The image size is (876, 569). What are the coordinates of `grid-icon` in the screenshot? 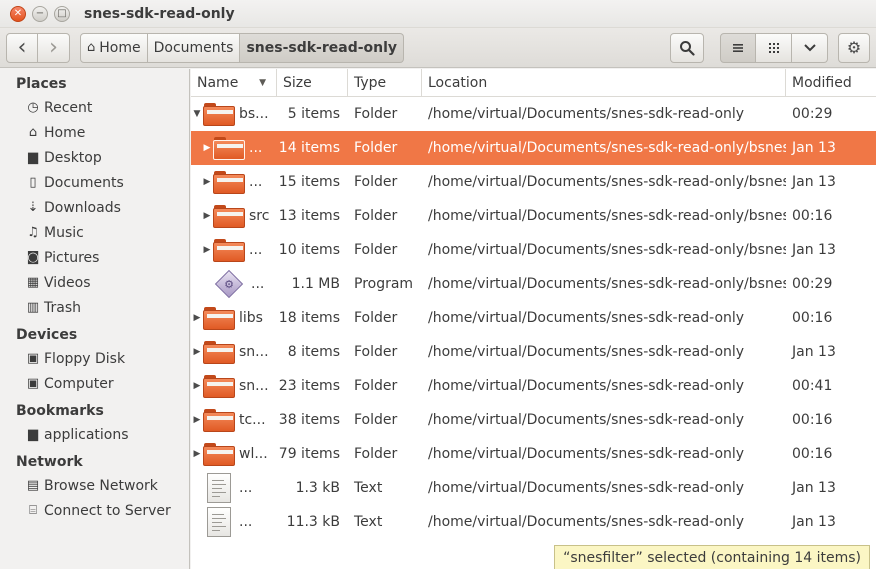 It's located at (773, 47).